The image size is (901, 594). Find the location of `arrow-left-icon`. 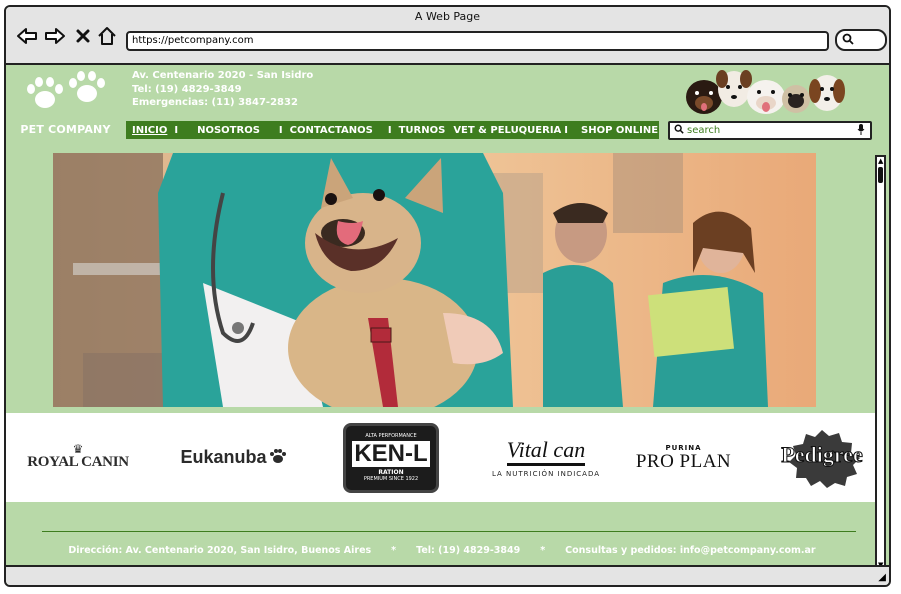

arrow-left-icon is located at coordinates (27, 36).